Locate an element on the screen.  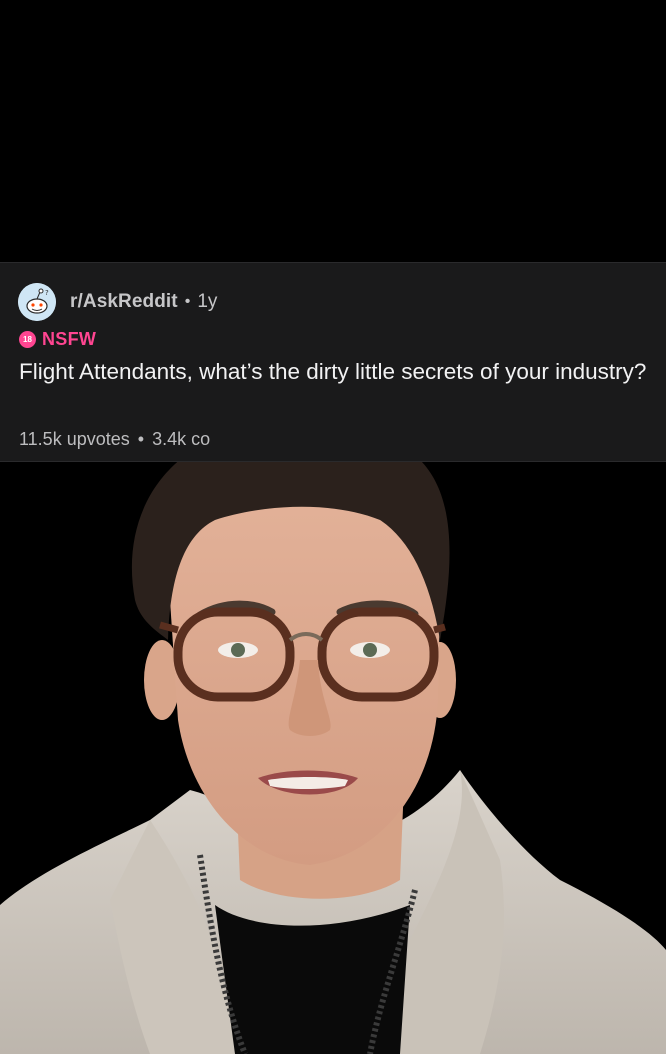
nsfw-tag: 18 NSFW is located at coordinates (57, 339).